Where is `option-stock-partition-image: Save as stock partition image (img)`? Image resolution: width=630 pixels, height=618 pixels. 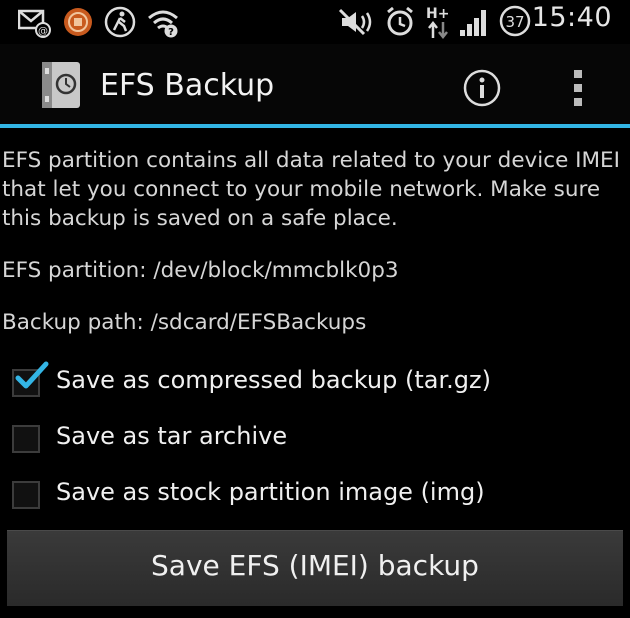
option-stock-partition-image: Save as stock partition image (img) is located at coordinates (312, 496).